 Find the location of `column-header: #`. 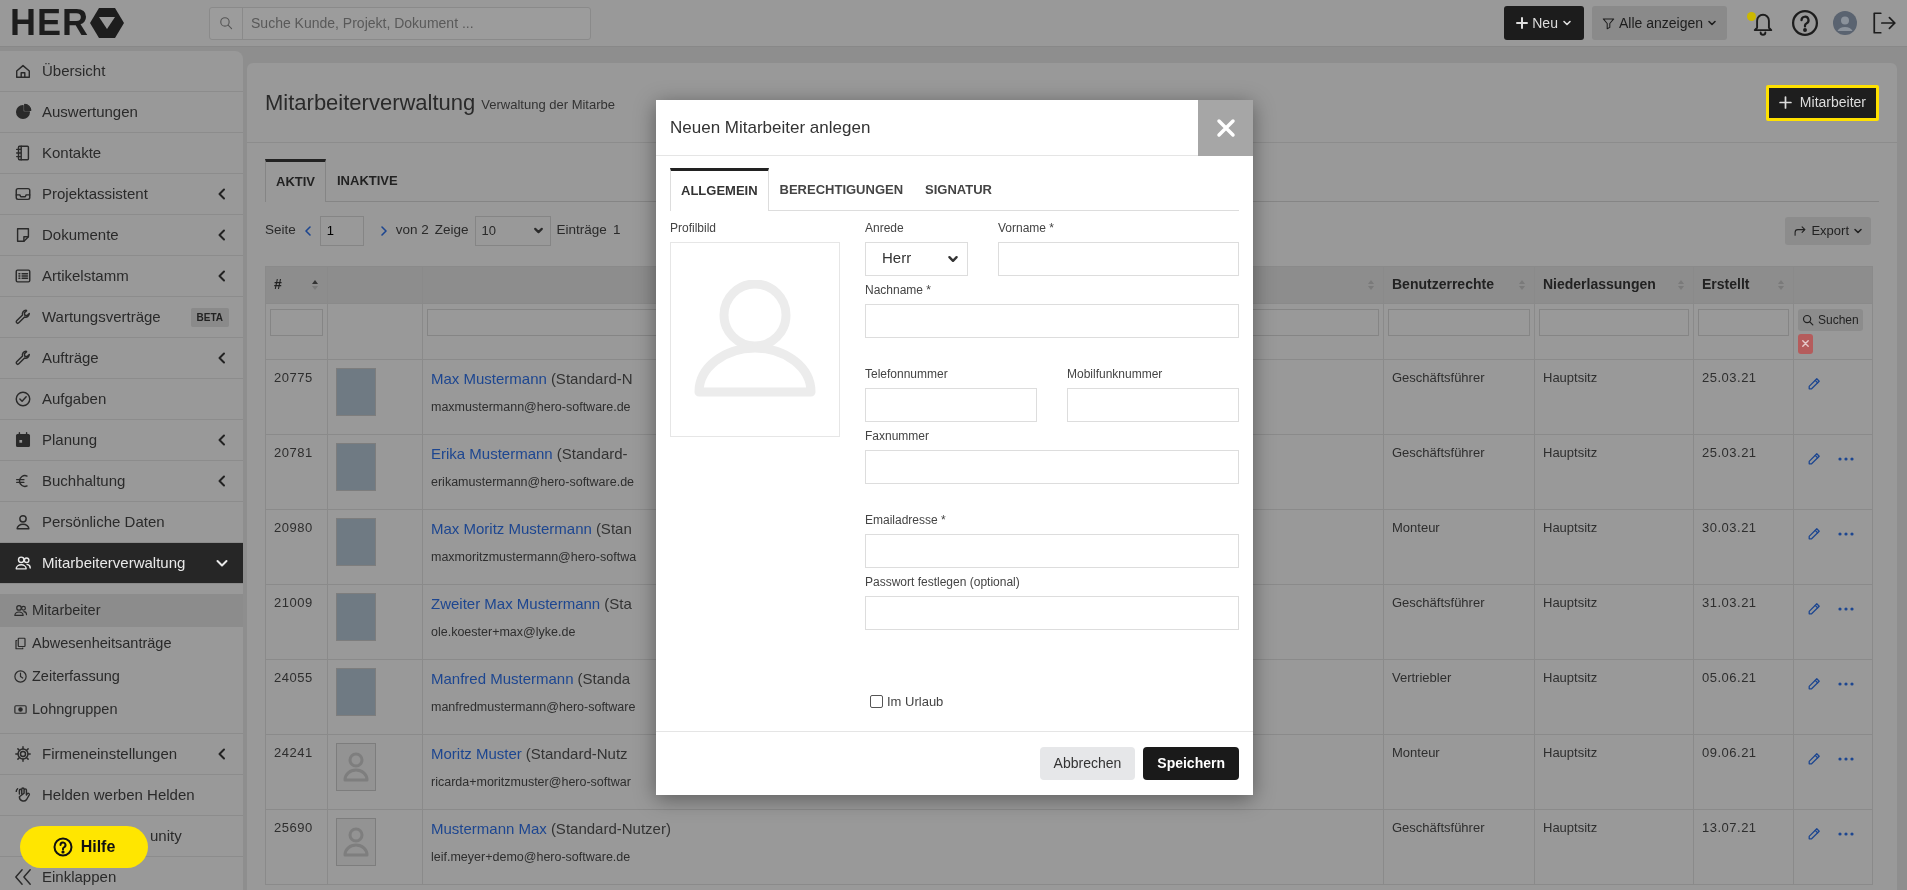

column-header: # is located at coordinates (278, 284).